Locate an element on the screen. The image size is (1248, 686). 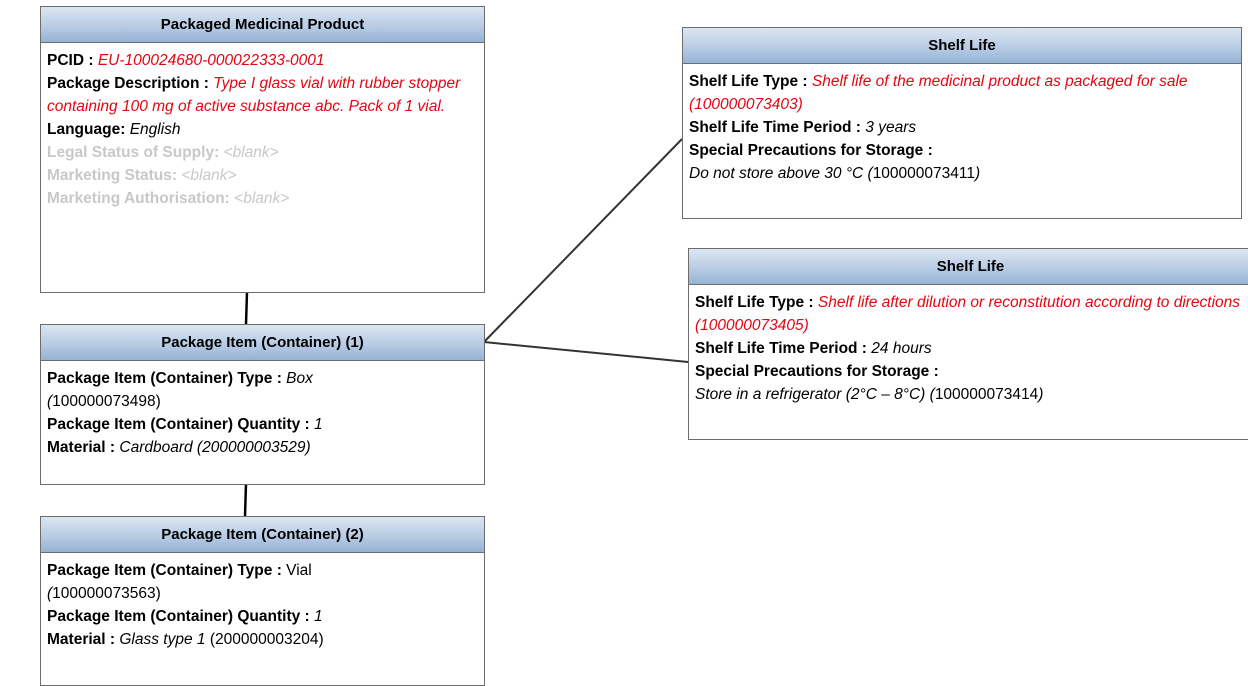
shelf2-storage-label: Special Precautions for Storage : is located at coordinates (817, 371).